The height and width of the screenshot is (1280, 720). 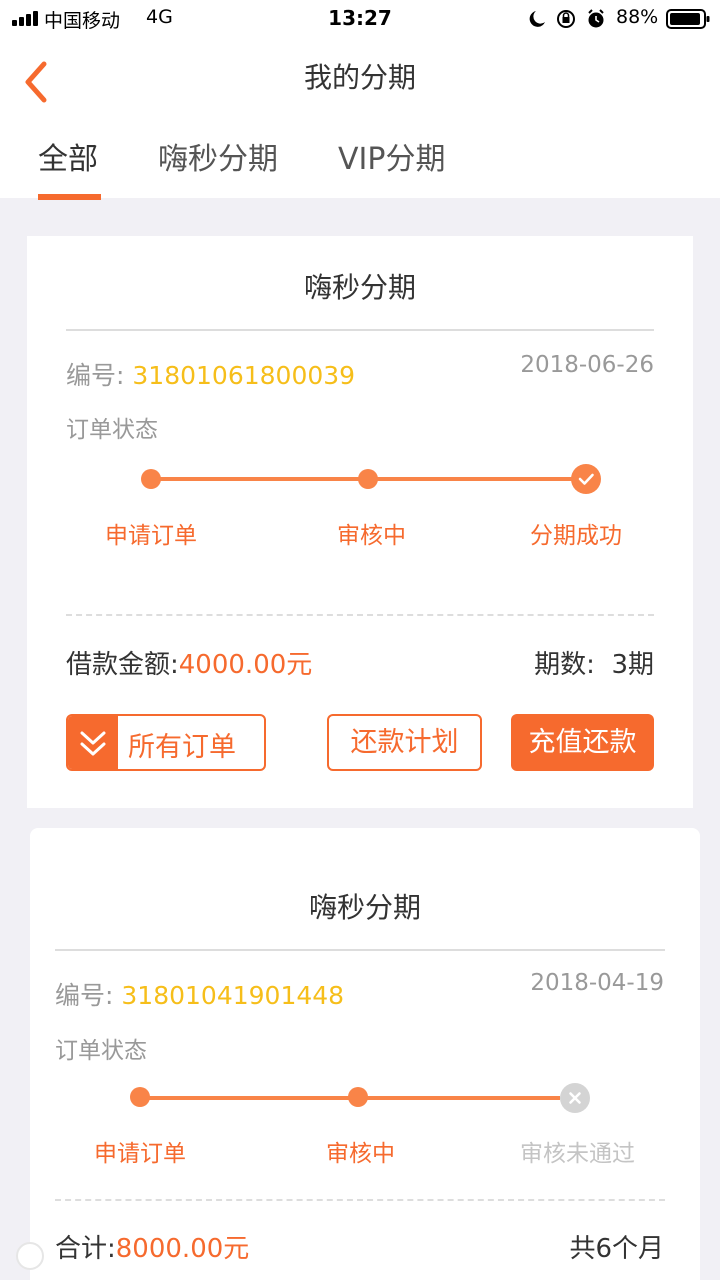 What do you see at coordinates (616, 1249) in the screenshot?
I see `total-months: 共6个月` at bounding box center [616, 1249].